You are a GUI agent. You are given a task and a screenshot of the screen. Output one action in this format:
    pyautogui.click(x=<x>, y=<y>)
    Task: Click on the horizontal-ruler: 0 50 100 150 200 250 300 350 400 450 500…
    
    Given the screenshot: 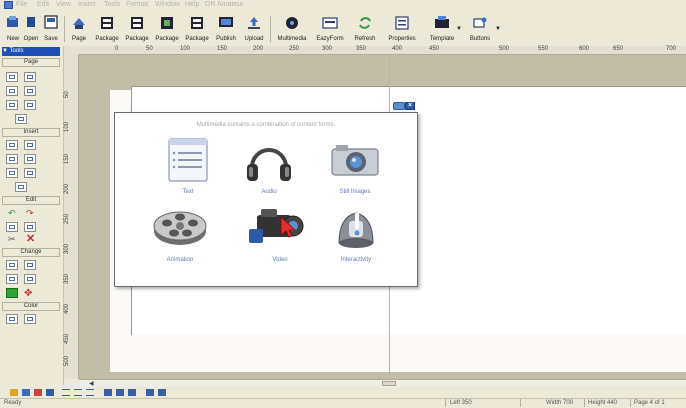 What is the action you would take?
    pyautogui.click(x=382, y=50)
    